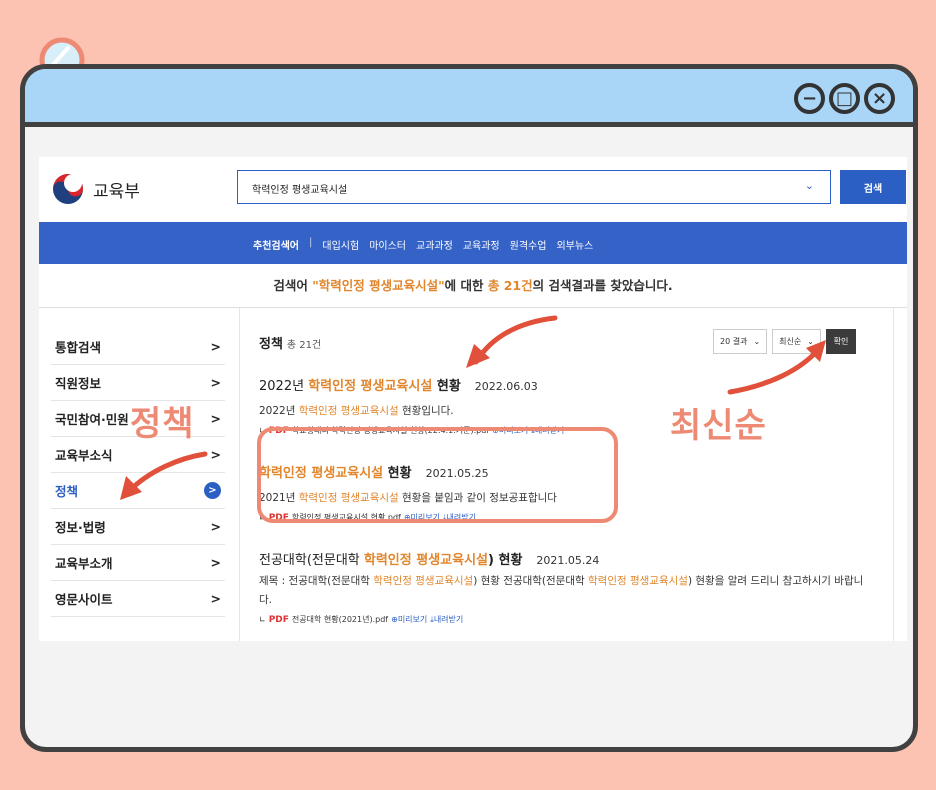  I want to click on keyword-link: 교육과정, so click(481, 244).